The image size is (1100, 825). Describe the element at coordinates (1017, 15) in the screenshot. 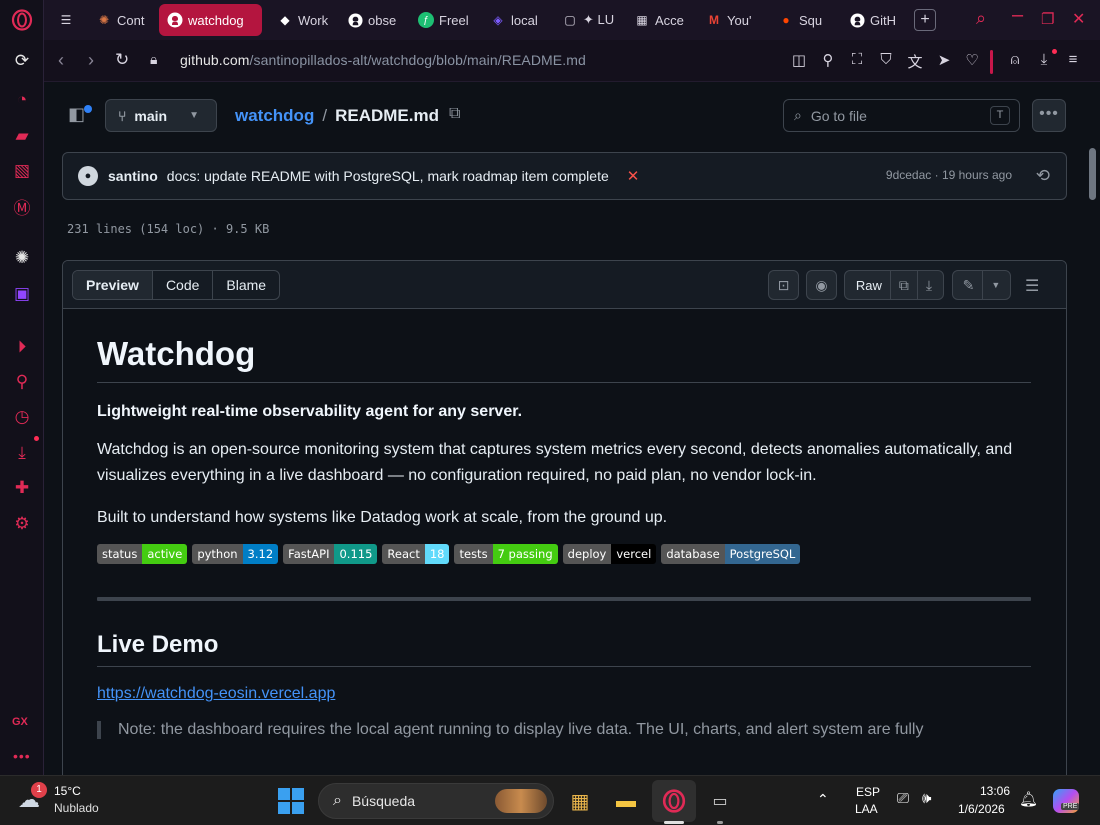

I see `minimize-icon: –` at that location.